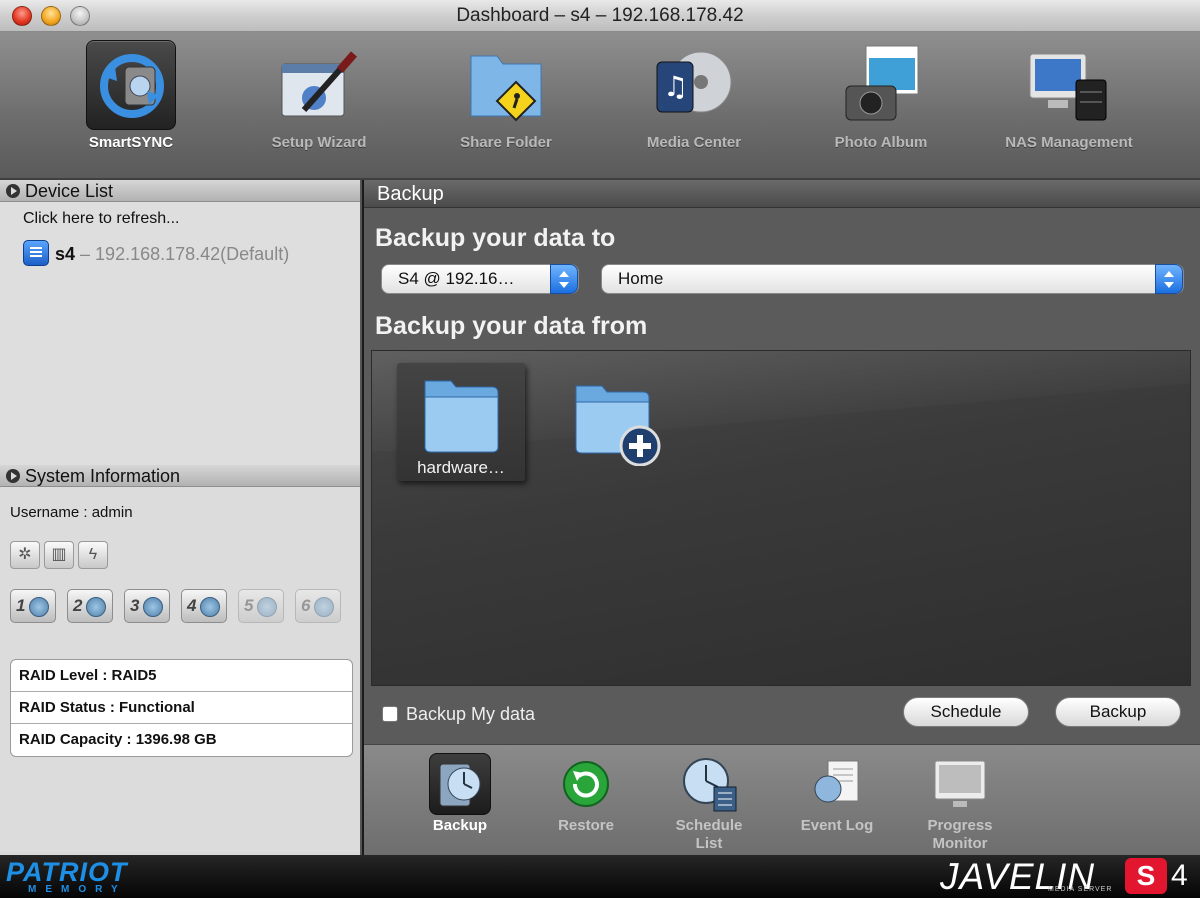 The height and width of the screenshot is (898, 1200). Describe the element at coordinates (77, 889) in the screenshot. I see `patriot-logo-sub: MEMORY` at that location.